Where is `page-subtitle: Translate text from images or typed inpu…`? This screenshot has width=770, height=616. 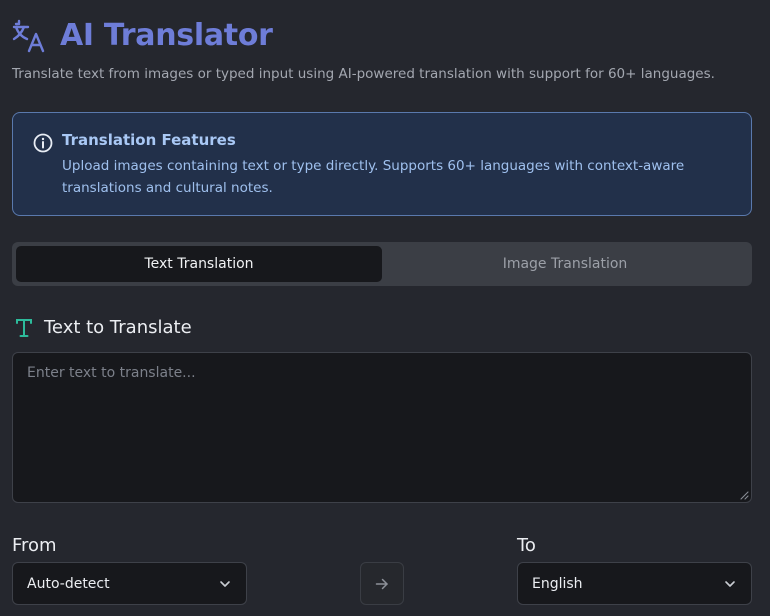
page-subtitle: Translate text from images or typed inpu… is located at coordinates (363, 74).